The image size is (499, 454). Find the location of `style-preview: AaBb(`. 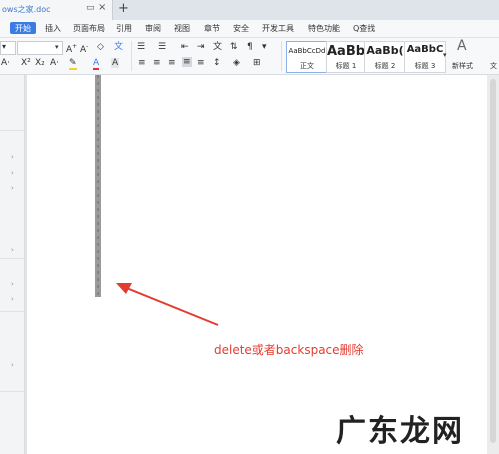

style-preview: AaBb( is located at coordinates (385, 50).